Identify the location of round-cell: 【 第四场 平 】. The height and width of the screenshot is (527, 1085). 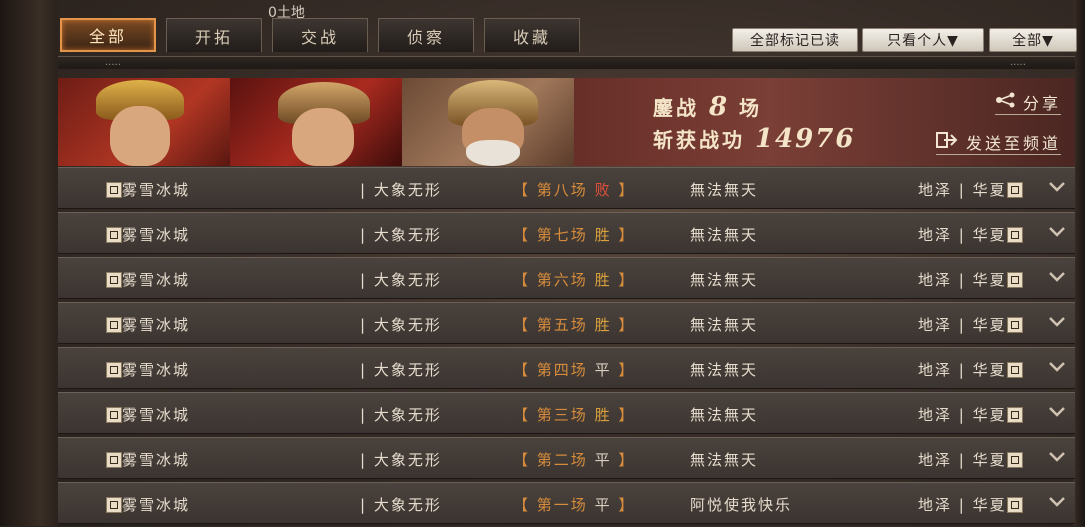
(574, 370).